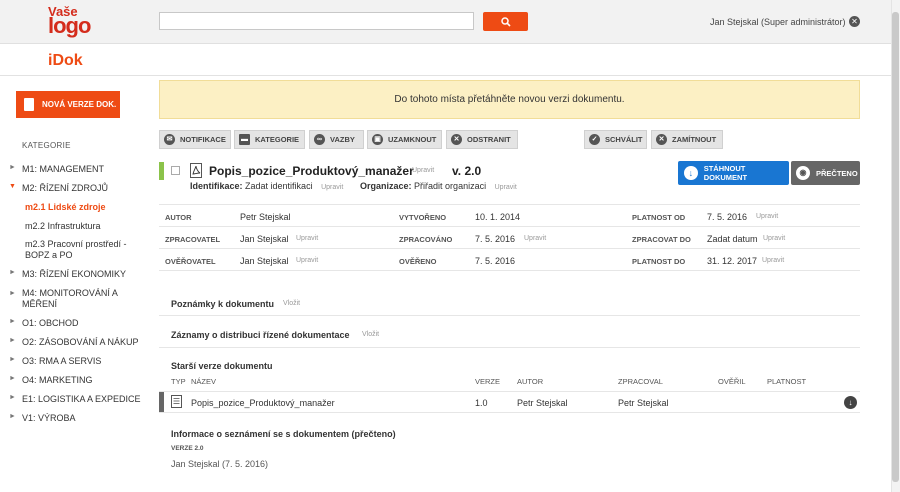 This screenshot has height=492, width=900. Describe the element at coordinates (178, 217) in the screenshot. I see `author-label: AUTOR` at that location.